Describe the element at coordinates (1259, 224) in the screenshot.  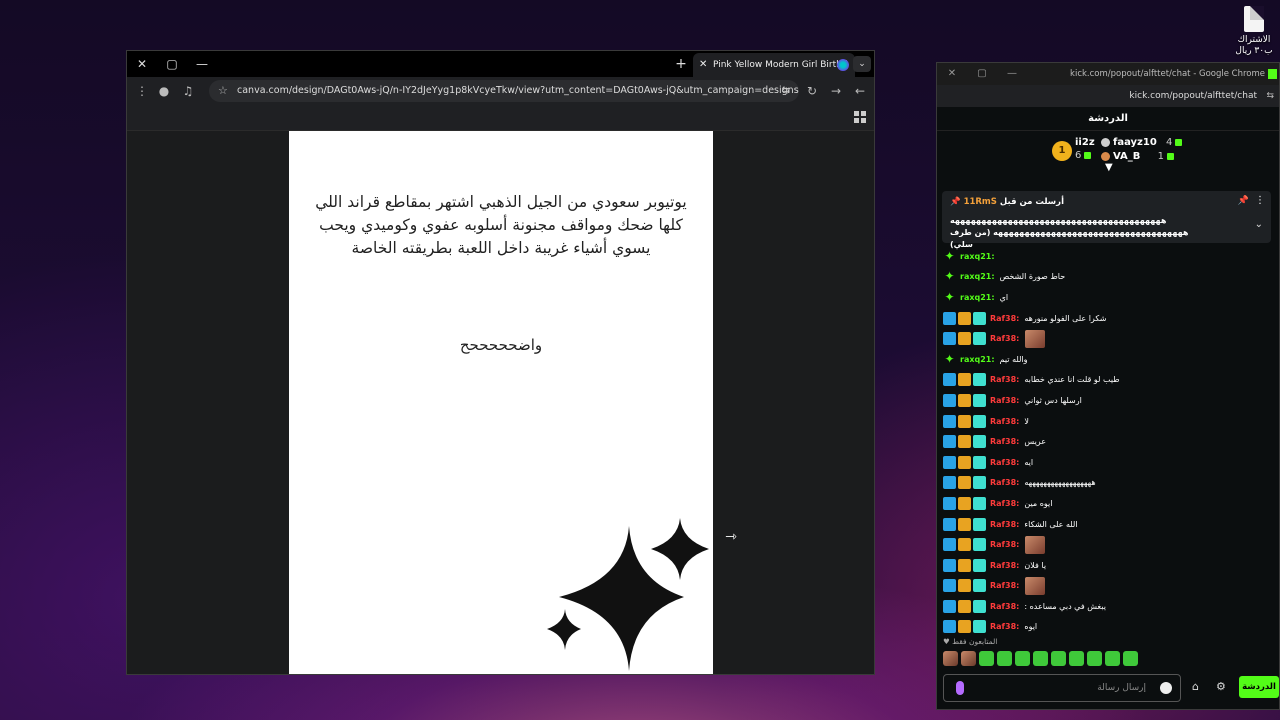
I see `chevron-down-icon: ⌄` at that location.